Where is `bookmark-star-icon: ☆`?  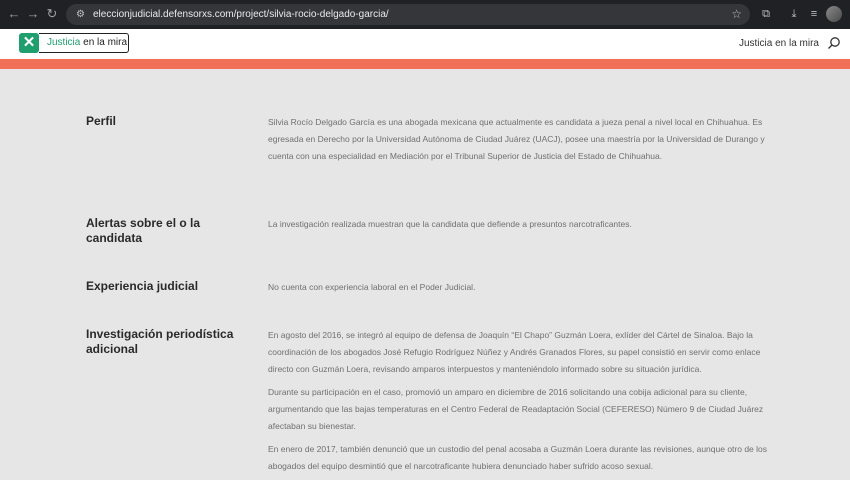 bookmark-star-icon: ☆ is located at coordinates (736, 14).